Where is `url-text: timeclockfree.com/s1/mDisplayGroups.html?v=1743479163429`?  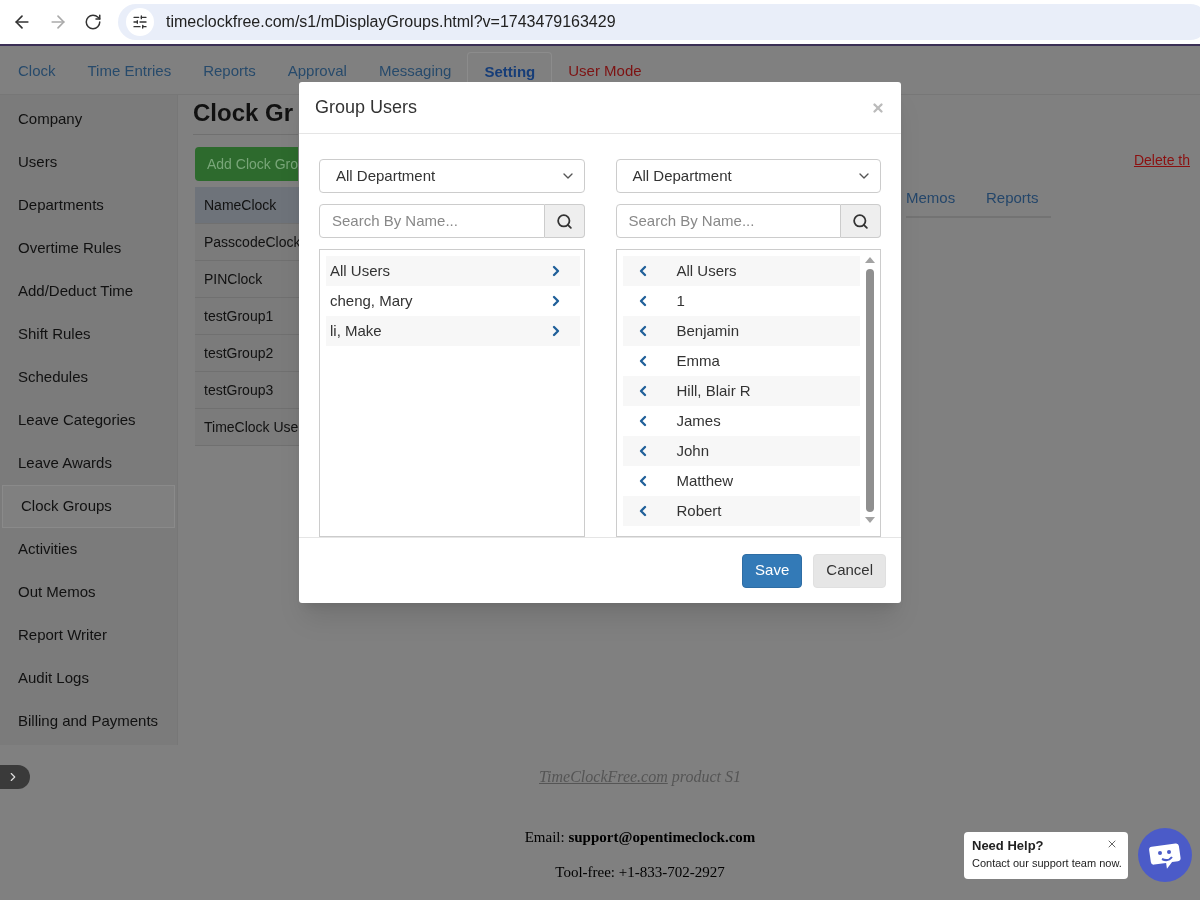 url-text: timeclockfree.com/s1/mDisplayGroups.html?v=1743479163429 is located at coordinates (391, 22).